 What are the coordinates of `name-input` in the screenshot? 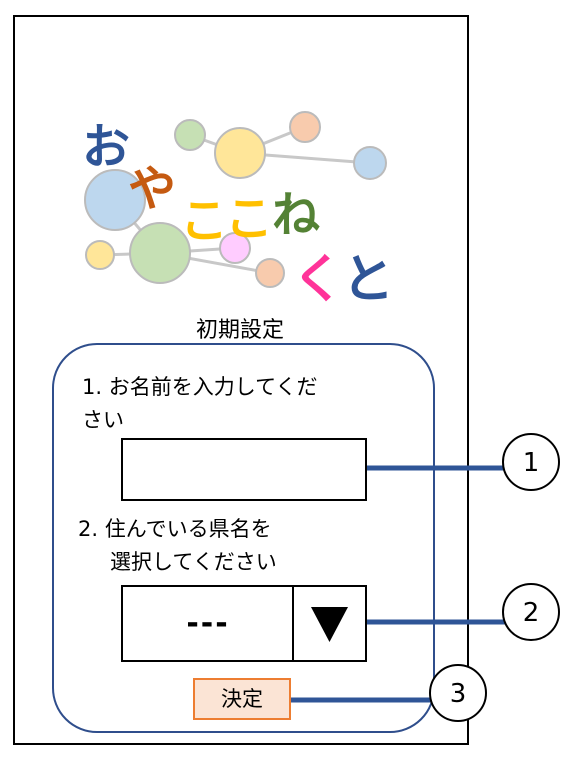 It's located at (244, 469).